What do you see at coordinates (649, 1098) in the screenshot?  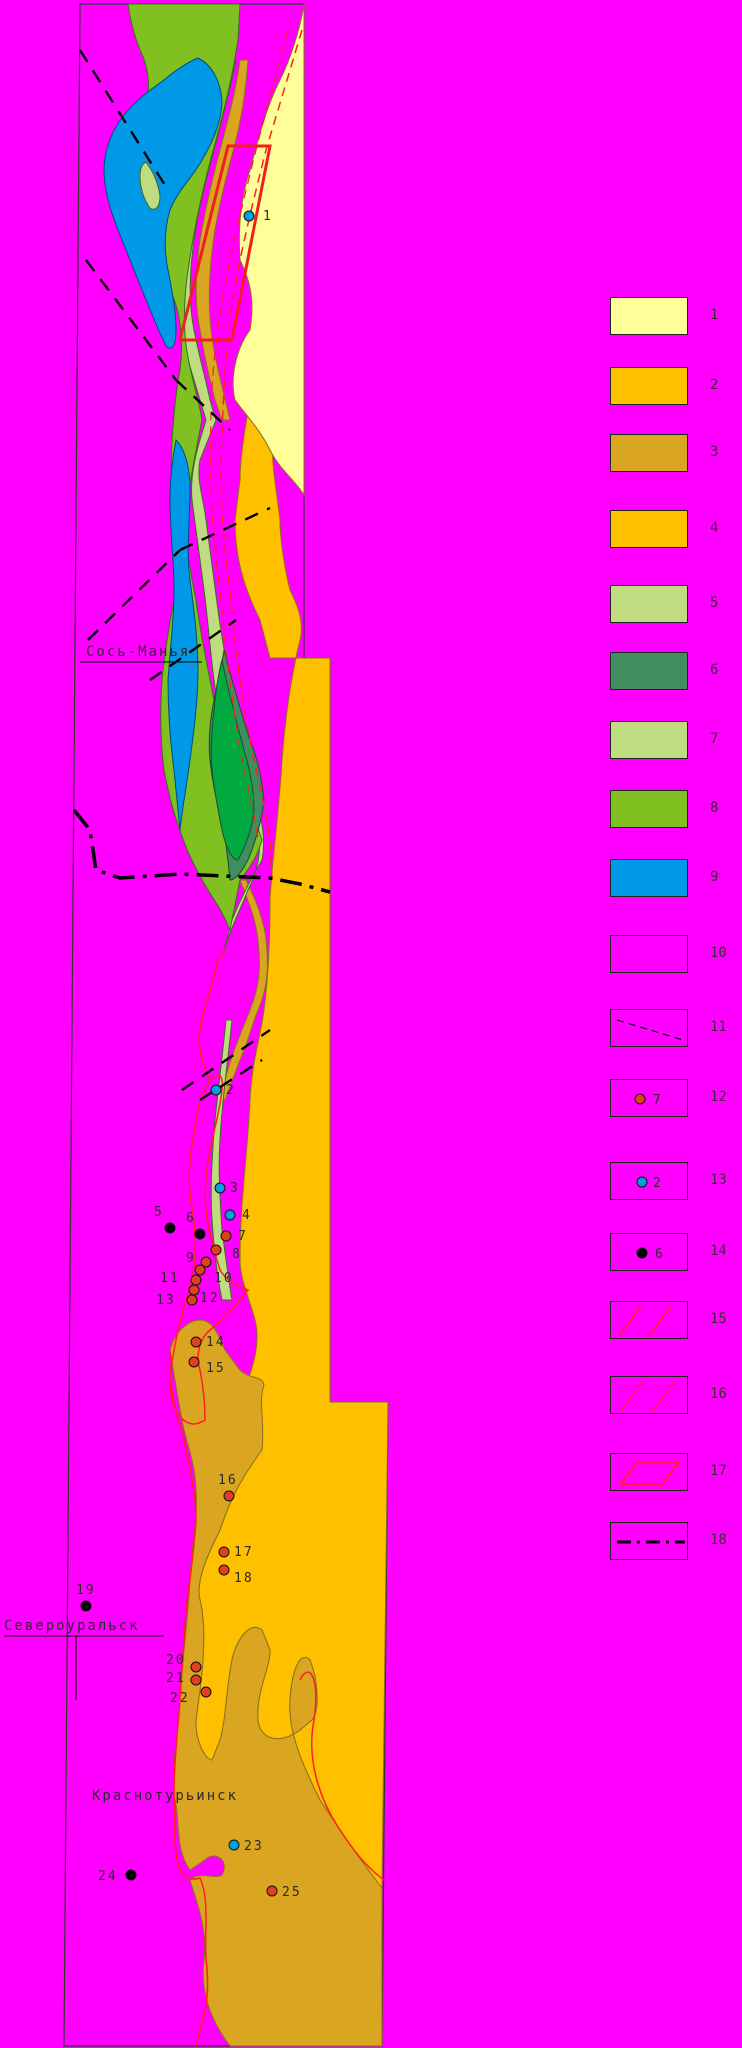 I see `legend-swatch-12: 7` at bounding box center [649, 1098].